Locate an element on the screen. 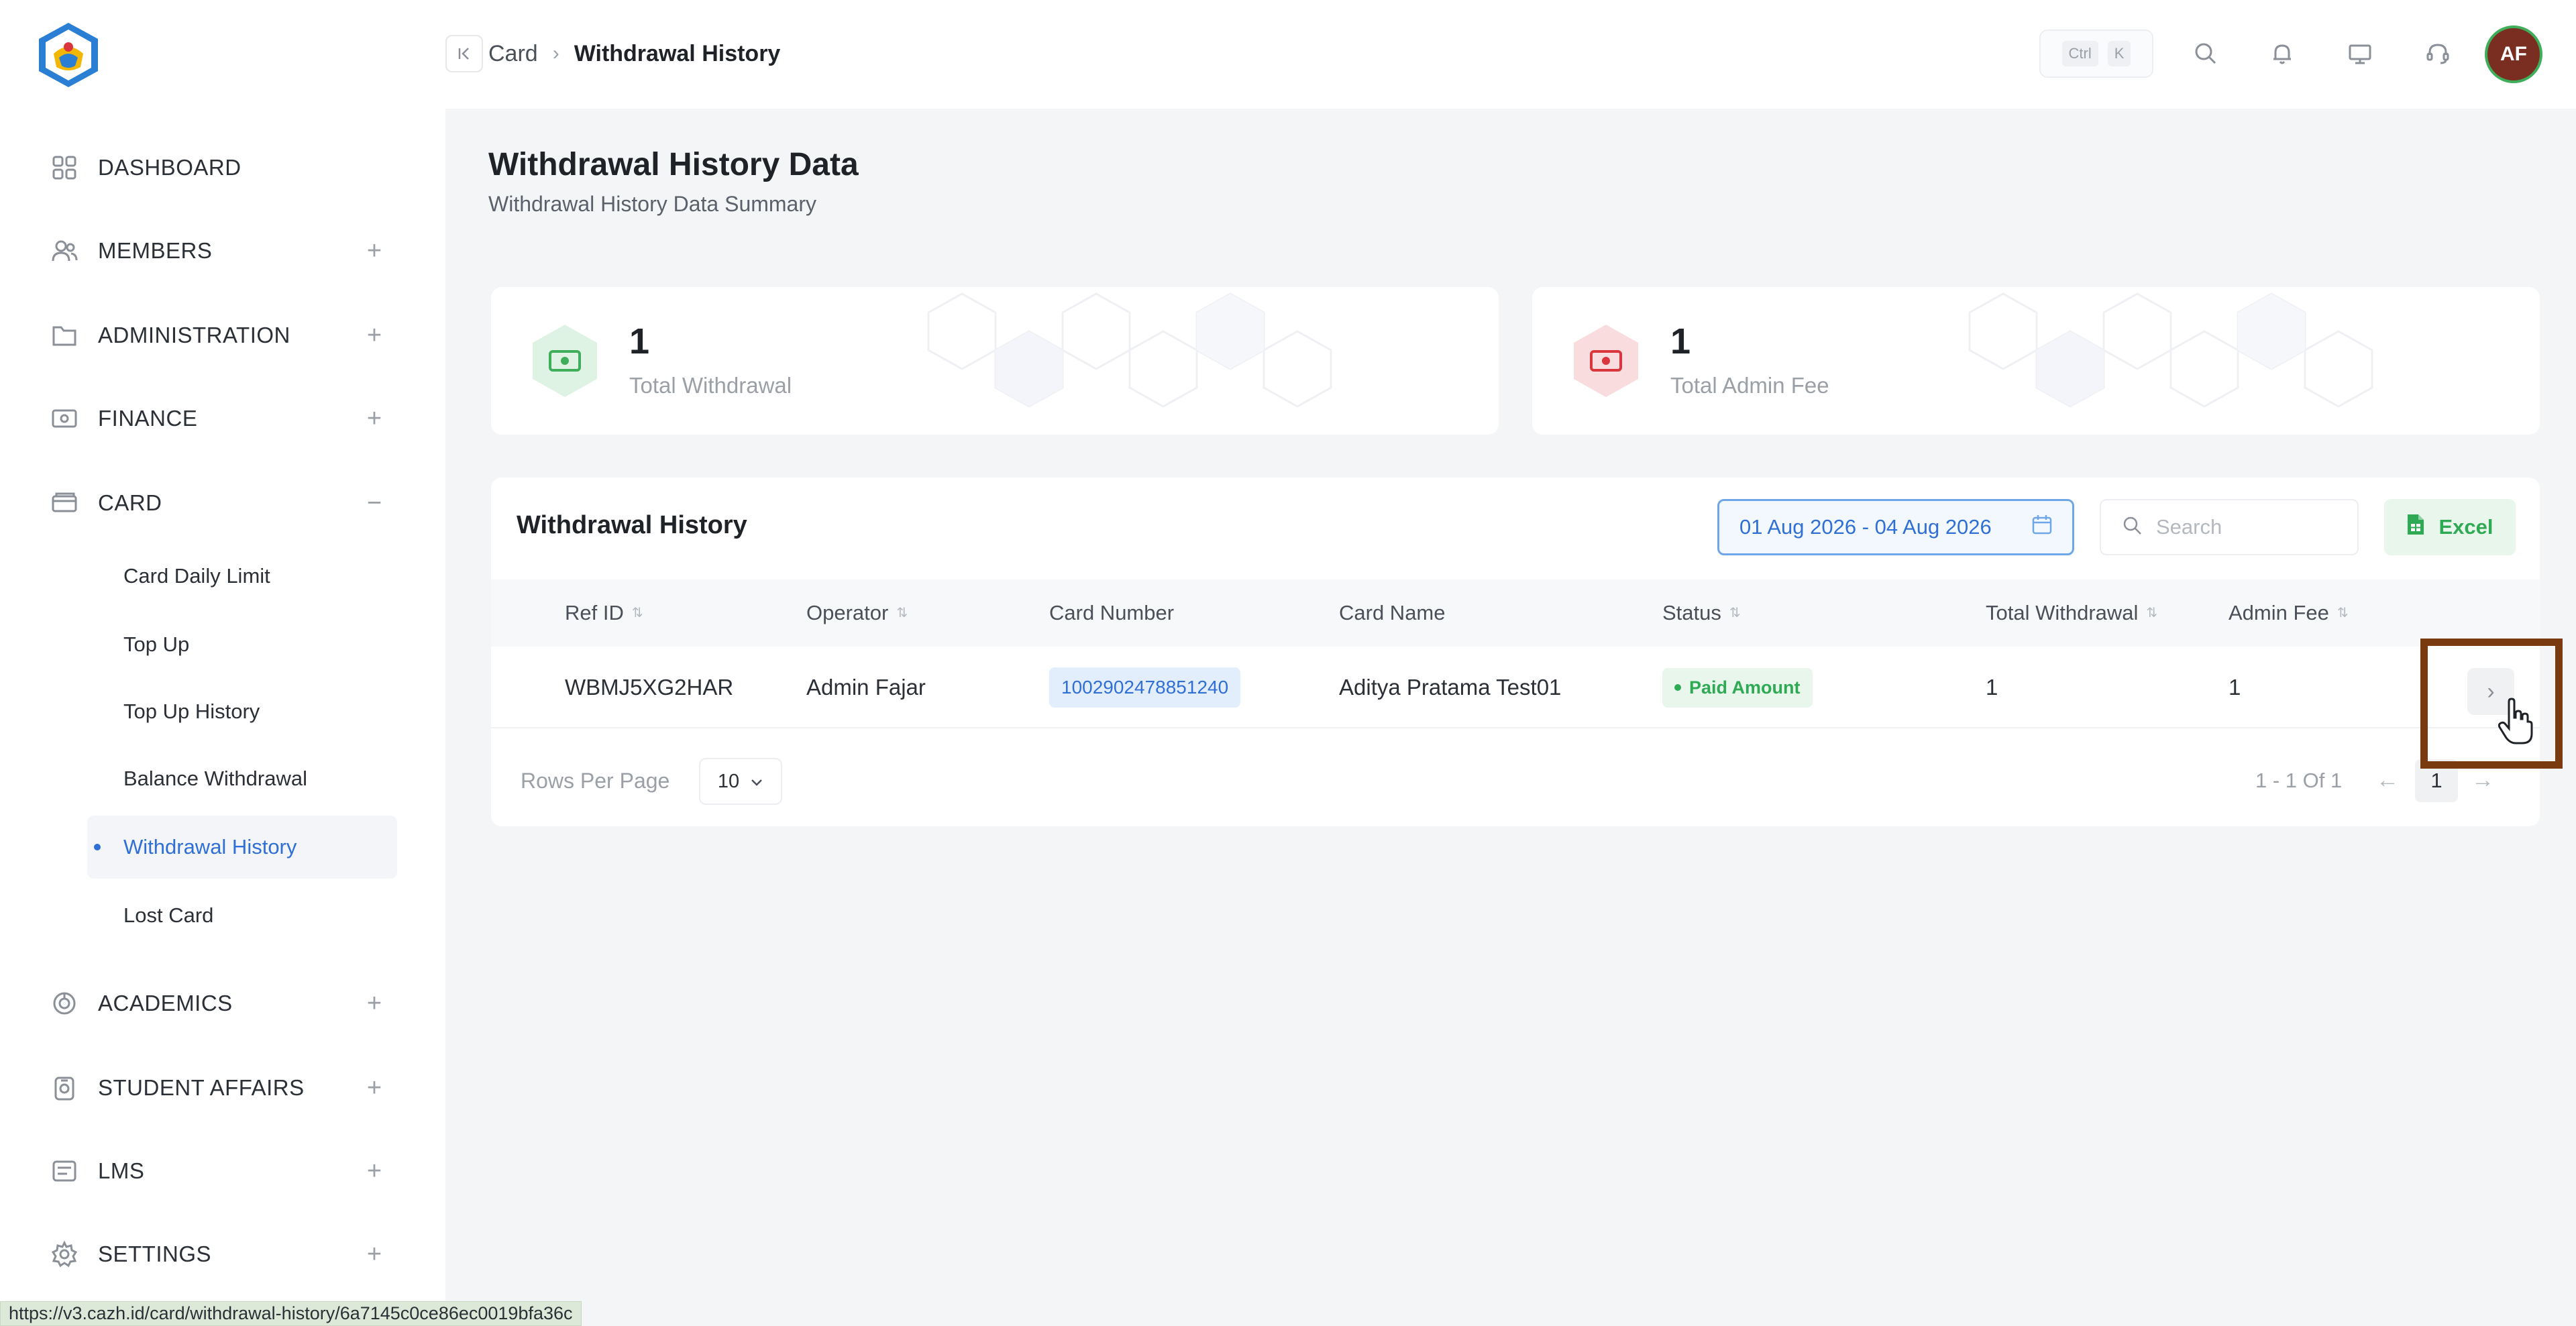 The width and height of the screenshot is (2576, 1326). sidebar-subitem-label: Lost Card is located at coordinates (168, 915).